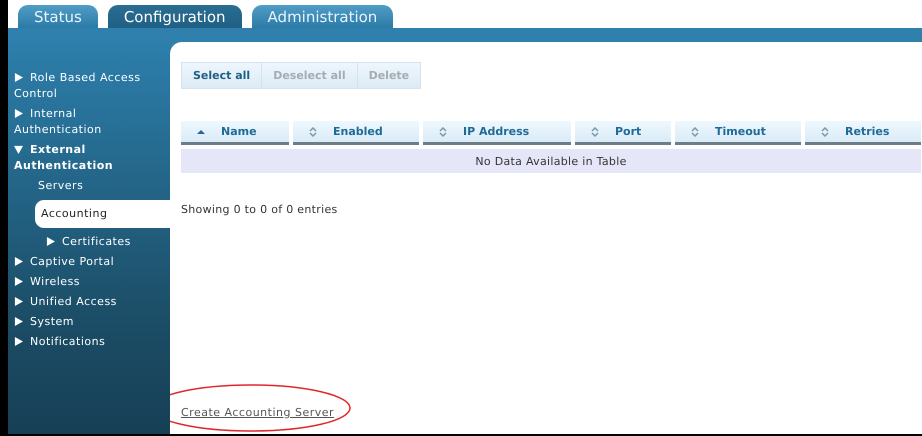 The width and height of the screenshot is (922, 436). I want to click on column-header: Timeout, so click(738, 133).